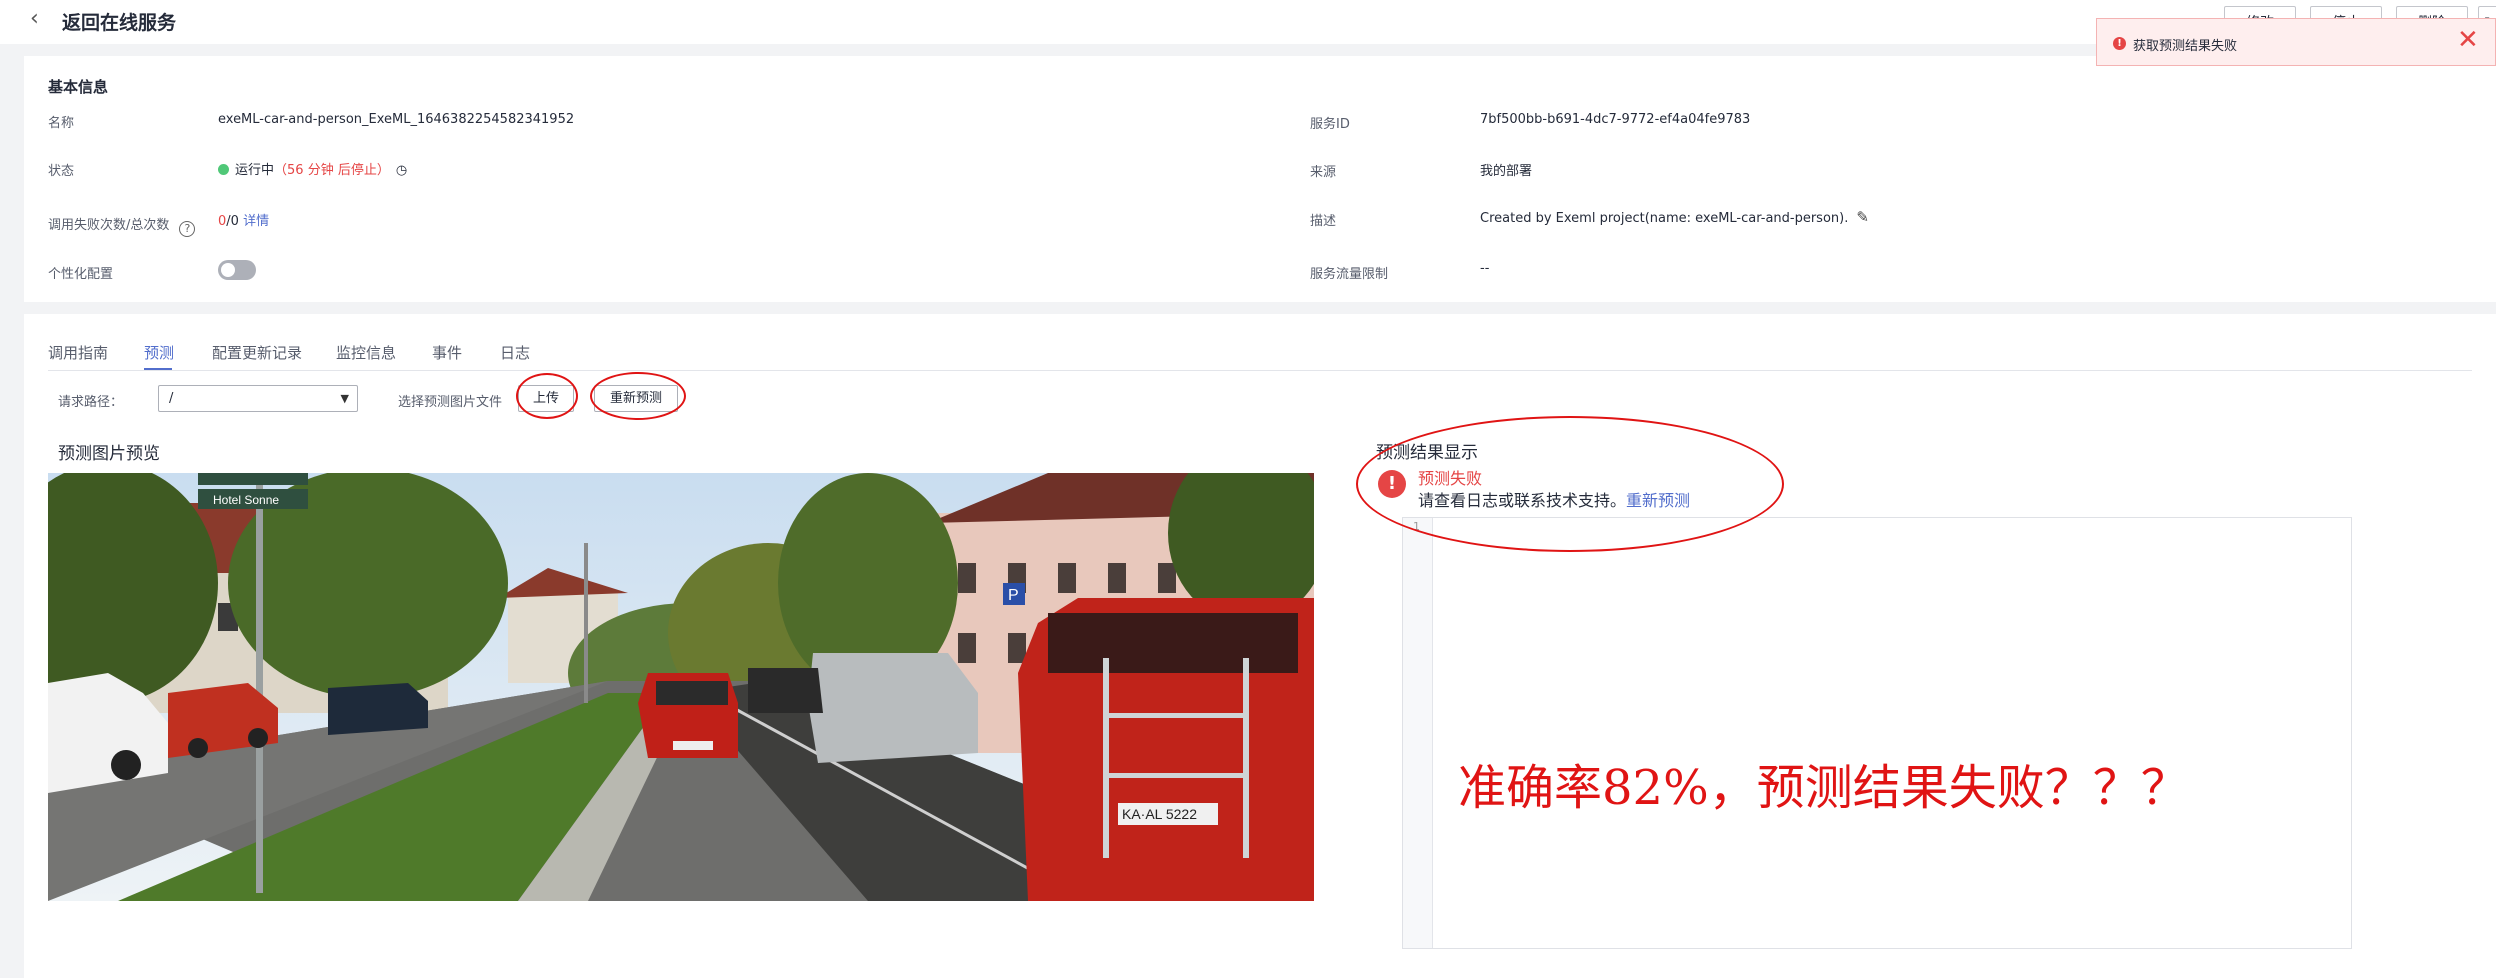 The height and width of the screenshot is (978, 2496). I want to click on status-text: 运行中, so click(255, 170).